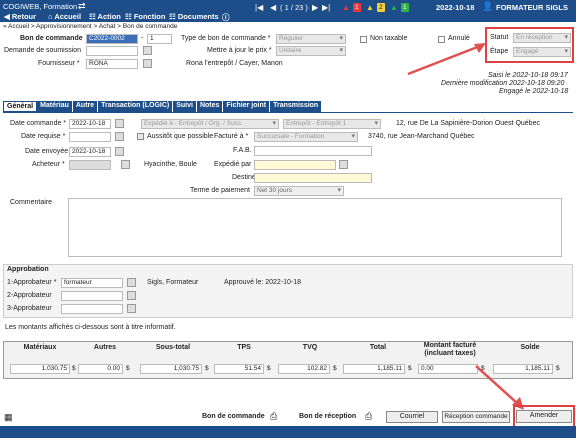 This screenshot has width=576, height=438. What do you see at coordinates (173, 282) in the screenshot?
I see `approbateur-1-name: Sigls, Formateur` at bounding box center [173, 282].